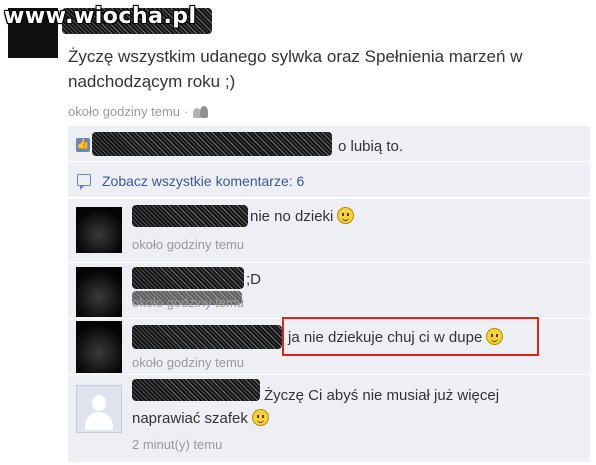 The width and height of the screenshot is (596, 465). What do you see at coordinates (83, 145) in the screenshot?
I see `like-thumb-icon: 👍` at bounding box center [83, 145].